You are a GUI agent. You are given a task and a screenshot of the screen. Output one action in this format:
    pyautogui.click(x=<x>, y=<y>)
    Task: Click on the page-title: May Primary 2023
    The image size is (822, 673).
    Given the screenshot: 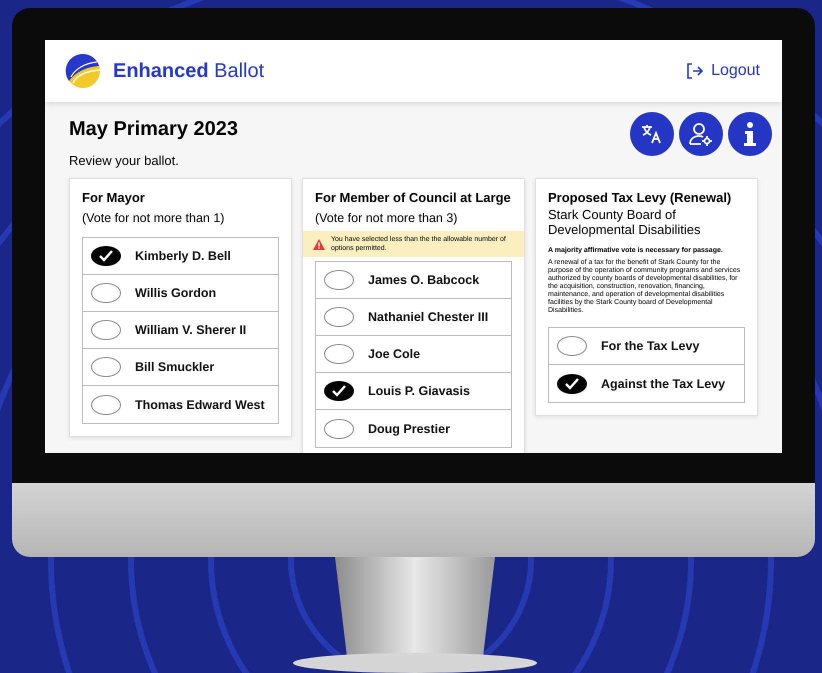 What is the action you would take?
    pyautogui.click(x=153, y=129)
    